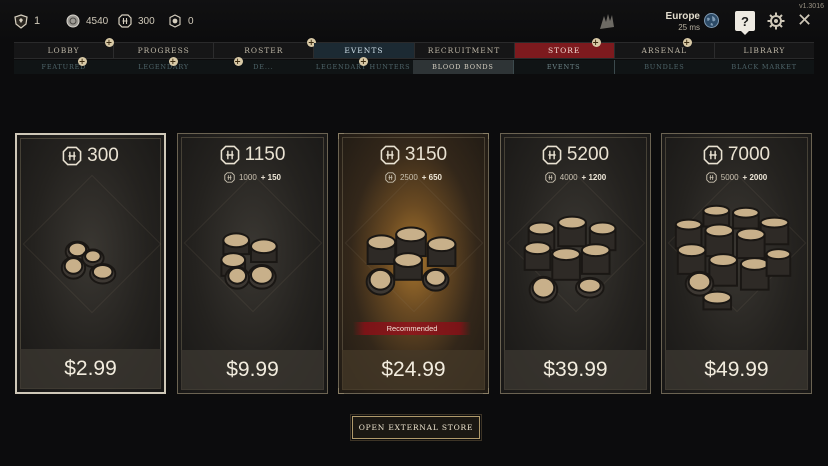  I want to click on subtab-label: BLOOD BONDS, so click(463, 67).